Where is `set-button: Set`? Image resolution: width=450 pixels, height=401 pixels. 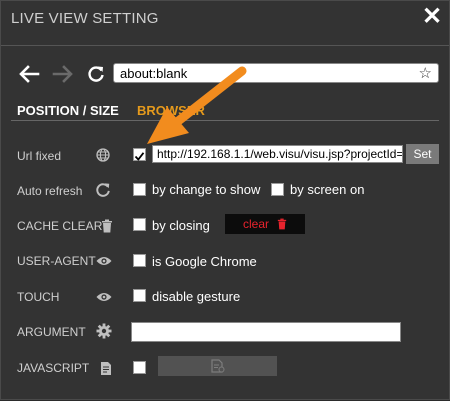 set-button: Set is located at coordinates (422, 154).